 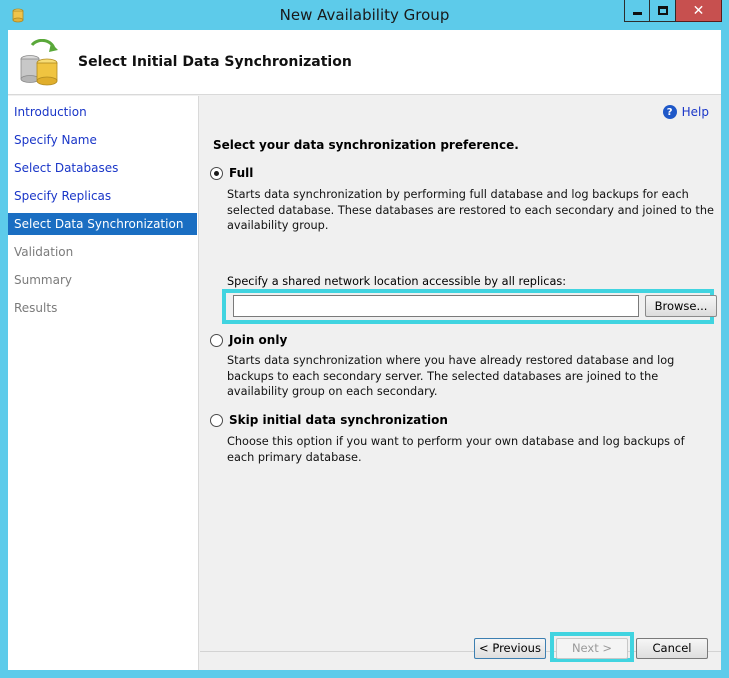 I want to click on join-only-option-radio: Join only, so click(x=248, y=340).